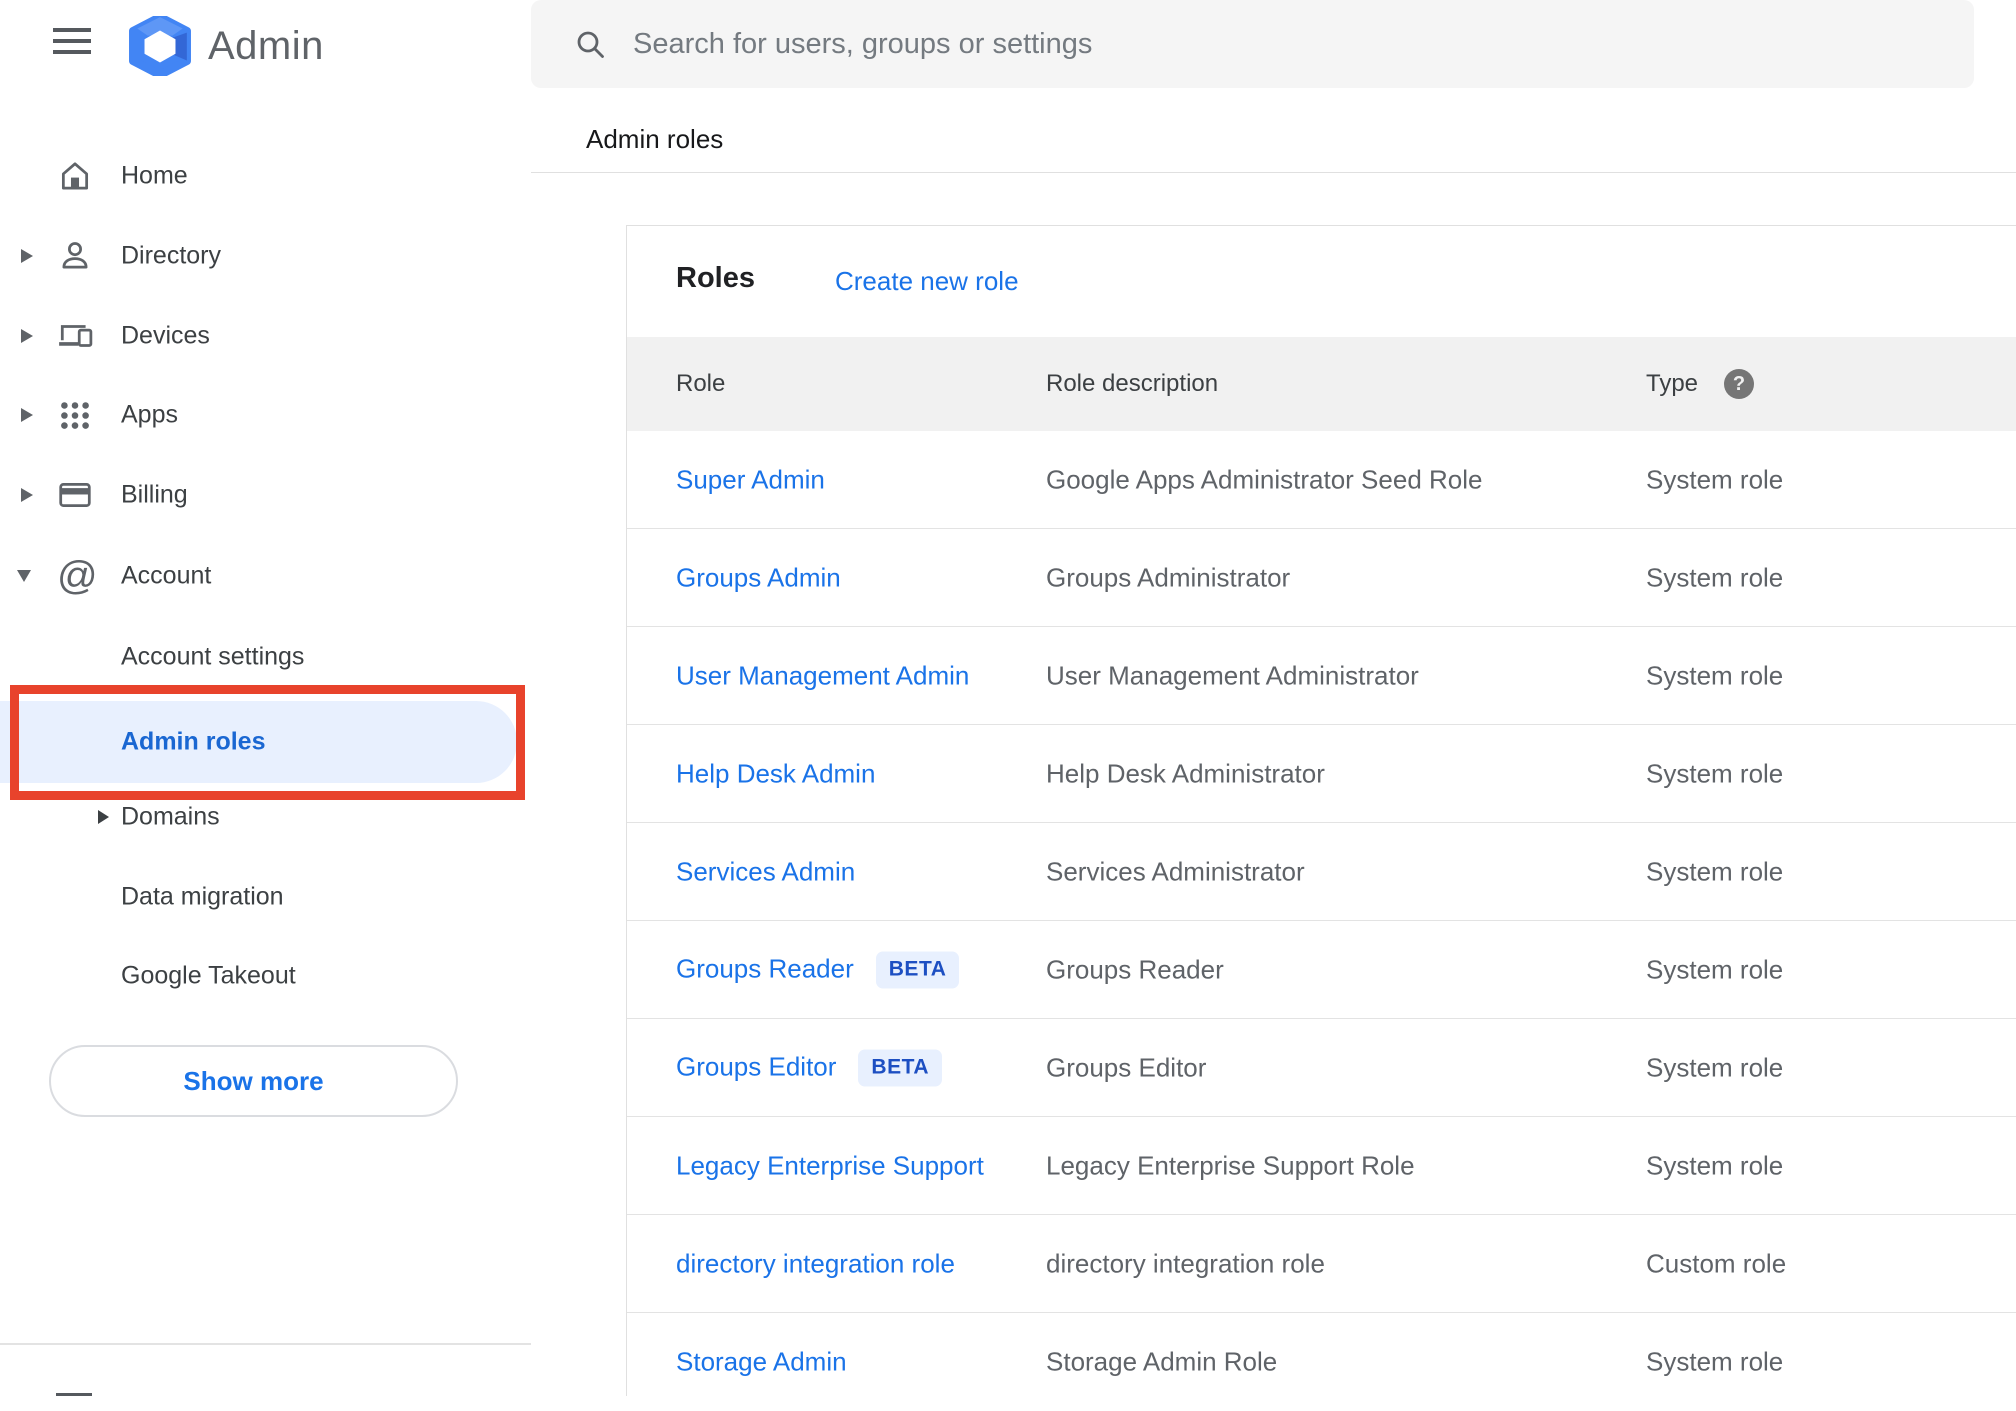 The image size is (2016, 1411). What do you see at coordinates (1230, 1165) in the screenshot?
I see `role-description: Legacy Enterprise Support Role` at bounding box center [1230, 1165].